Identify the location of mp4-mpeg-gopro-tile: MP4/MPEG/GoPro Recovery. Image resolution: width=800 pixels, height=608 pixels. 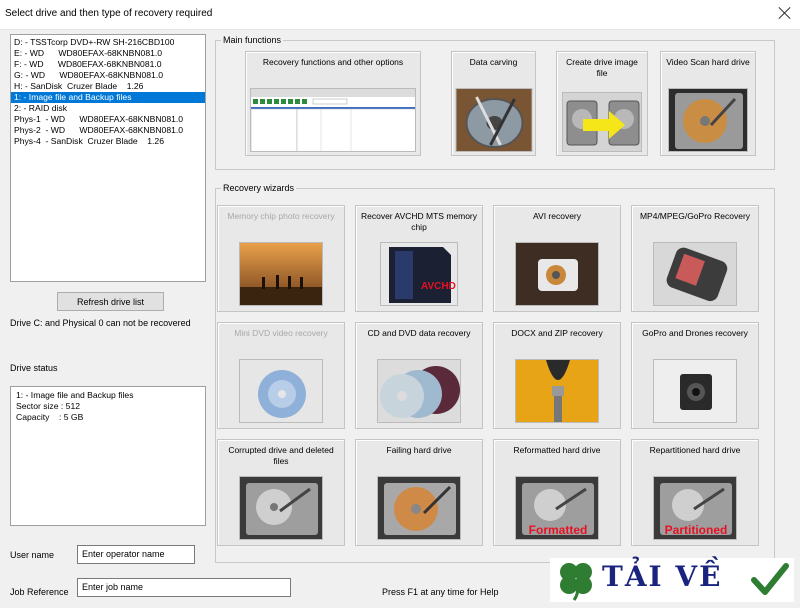
(695, 258).